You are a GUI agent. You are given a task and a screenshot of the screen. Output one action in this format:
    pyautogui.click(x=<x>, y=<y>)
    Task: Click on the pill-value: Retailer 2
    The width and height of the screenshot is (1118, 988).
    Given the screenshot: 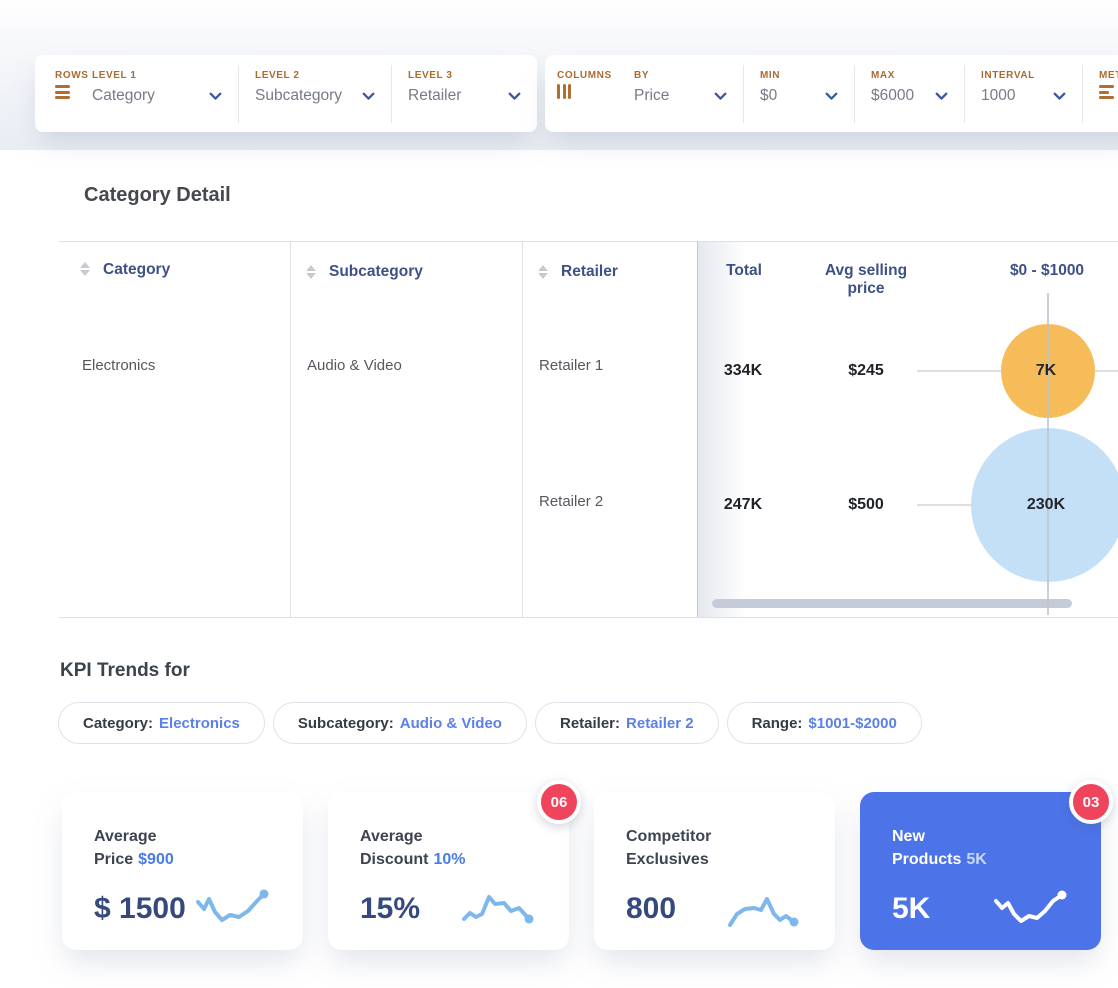 What is the action you would take?
    pyautogui.click(x=660, y=723)
    